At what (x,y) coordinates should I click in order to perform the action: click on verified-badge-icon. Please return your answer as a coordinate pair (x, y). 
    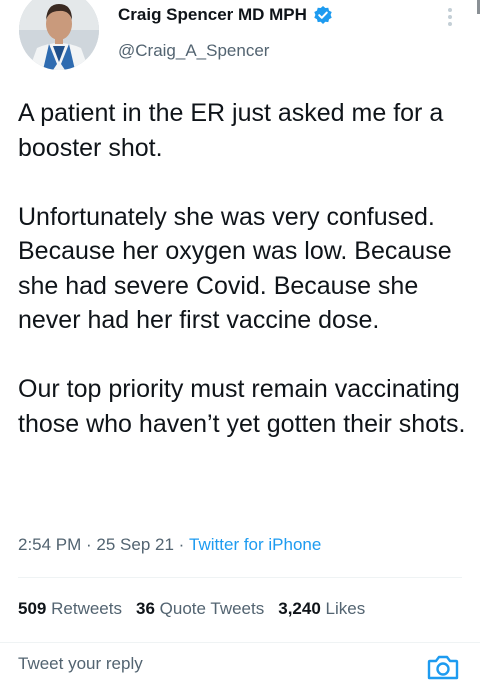
    Looking at the image, I should click on (323, 15).